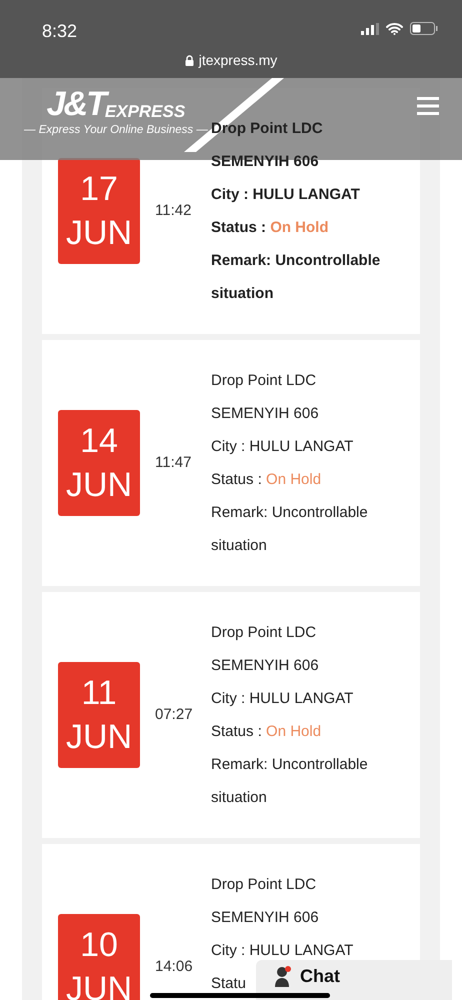 The image size is (462, 1000). I want to click on battery-icon, so click(424, 28).